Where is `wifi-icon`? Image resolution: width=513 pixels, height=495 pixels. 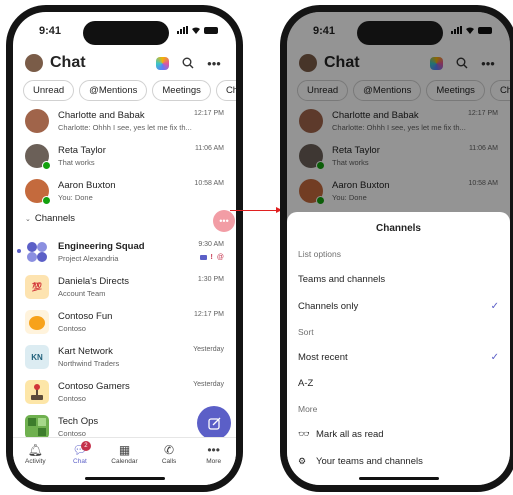
wifi-icon is located at coordinates (196, 30).